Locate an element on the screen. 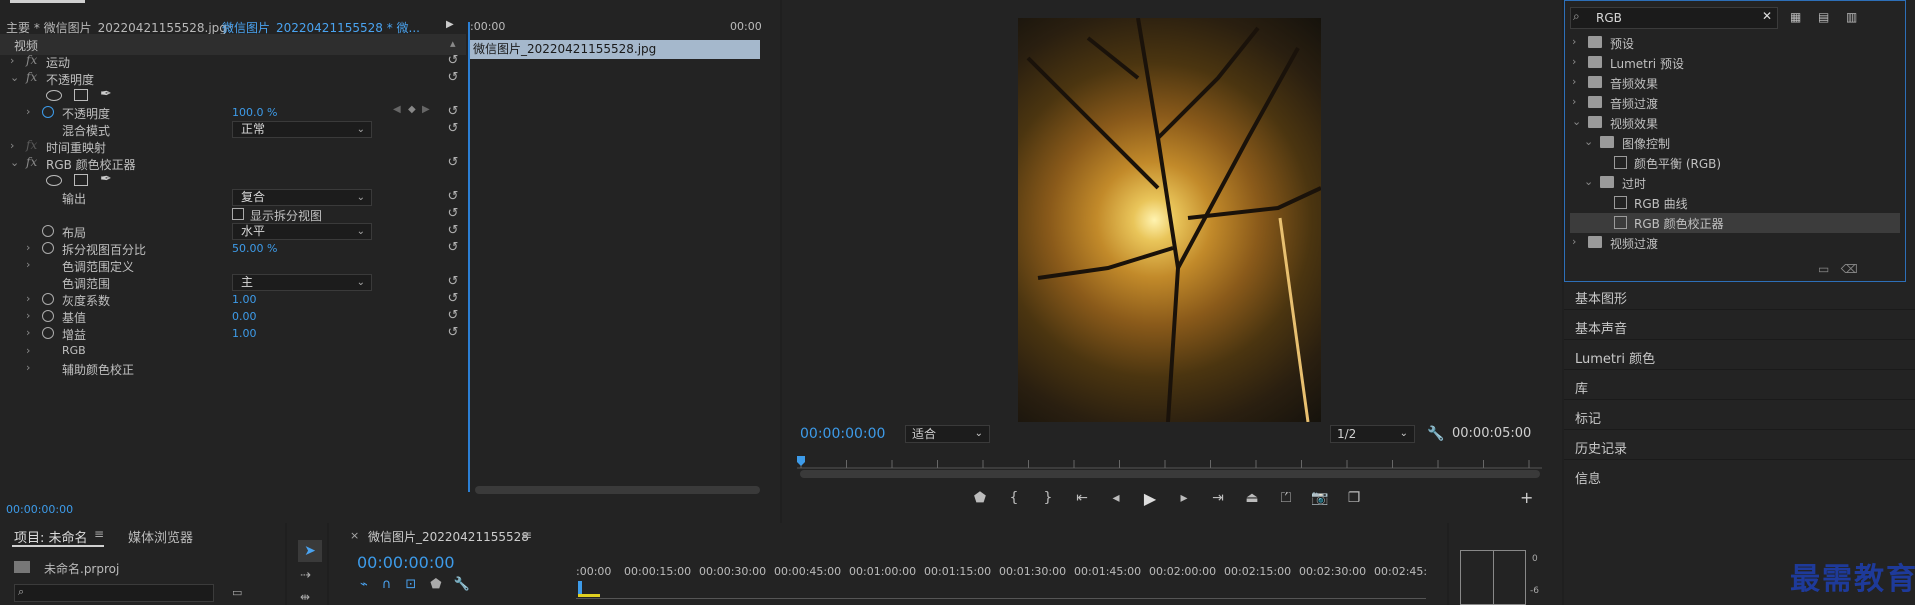  playhead-line is located at coordinates (469, 257).